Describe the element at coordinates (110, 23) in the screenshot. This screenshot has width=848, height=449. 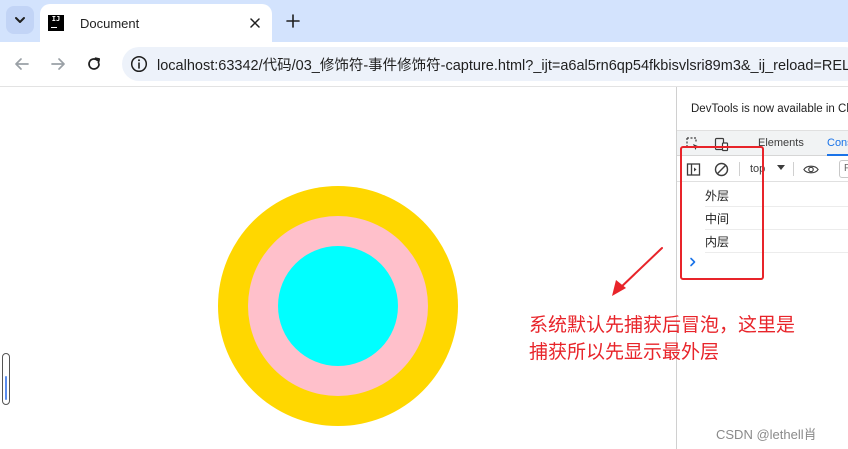
I see `tab-title: Document` at that location.